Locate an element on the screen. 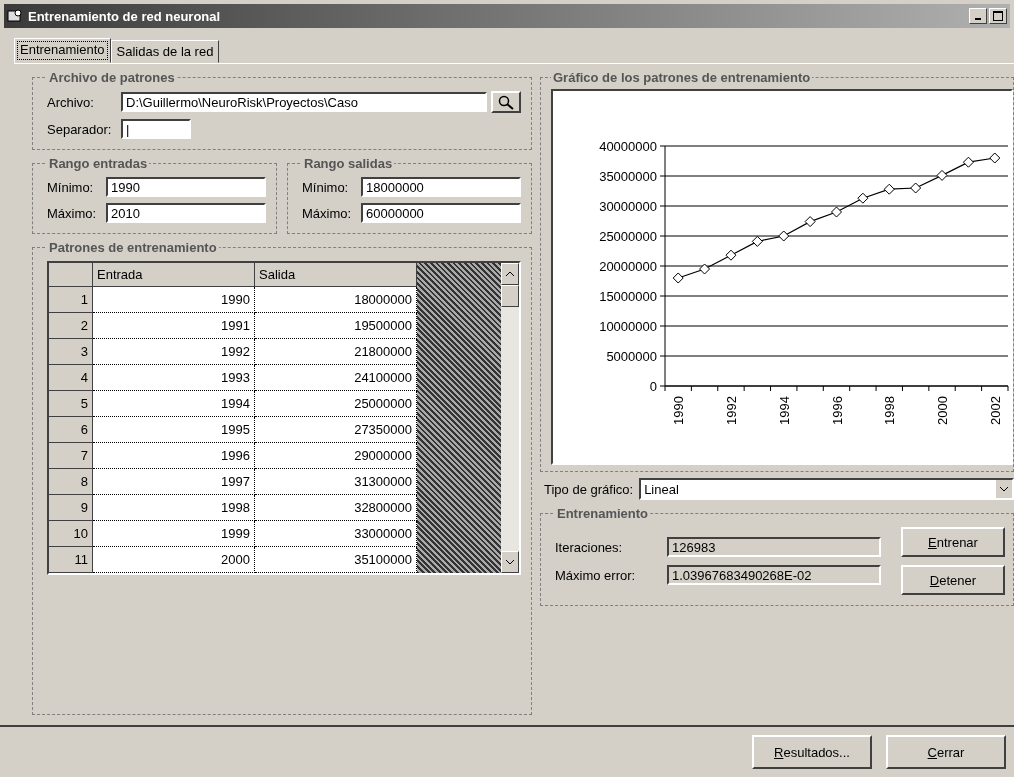 The image size is (1014, 777). max-error-field: 1.03967683490268E-02 is located at coordinates (774, 575).